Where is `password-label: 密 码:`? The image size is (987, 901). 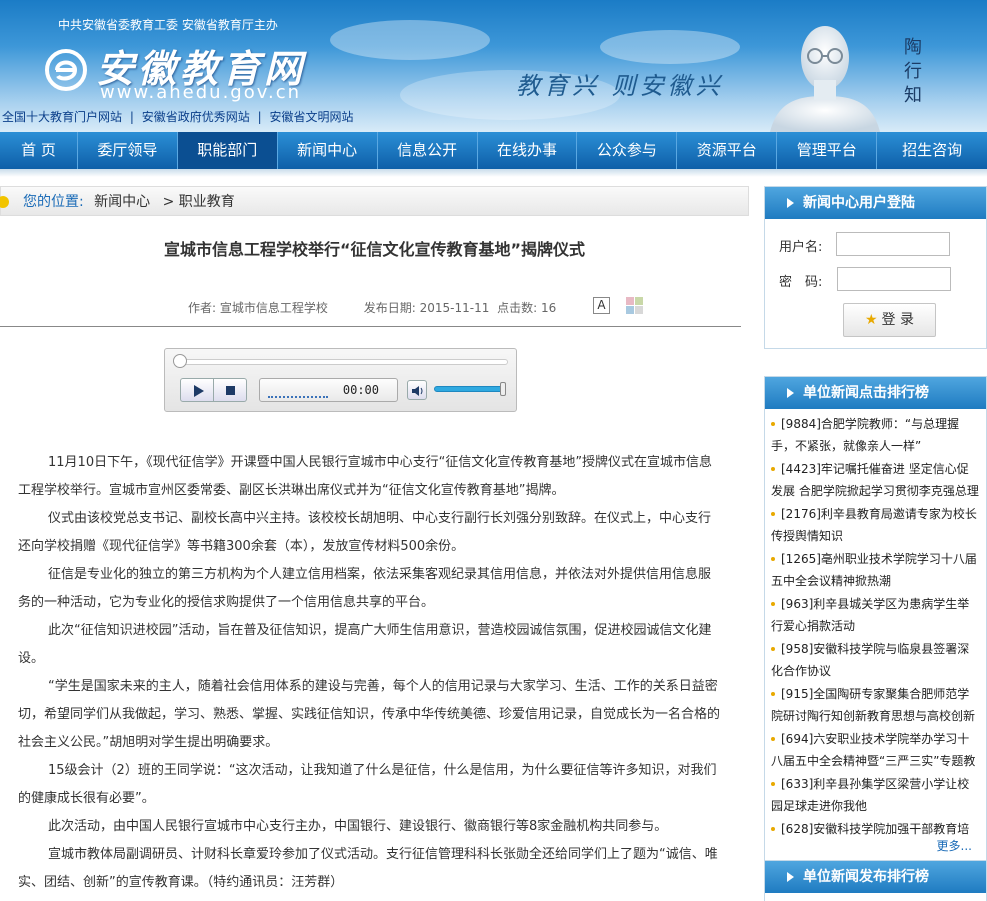 password-label: 密 码: is located at coordinates (801, 282).